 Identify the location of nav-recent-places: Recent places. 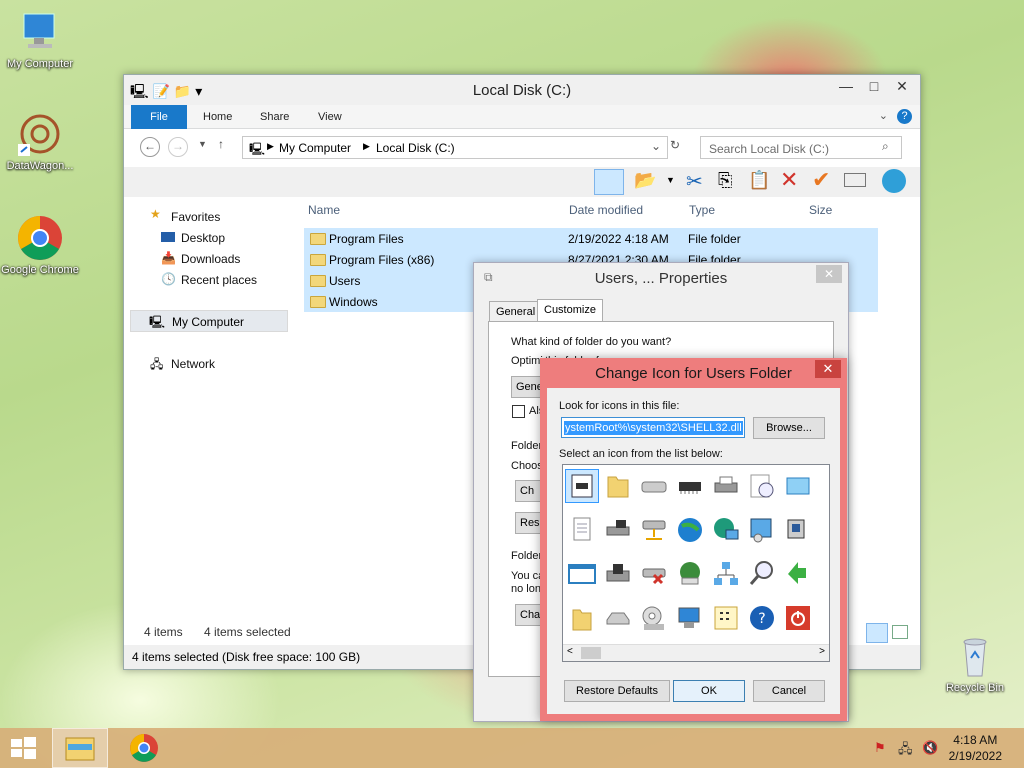
(219, 280).